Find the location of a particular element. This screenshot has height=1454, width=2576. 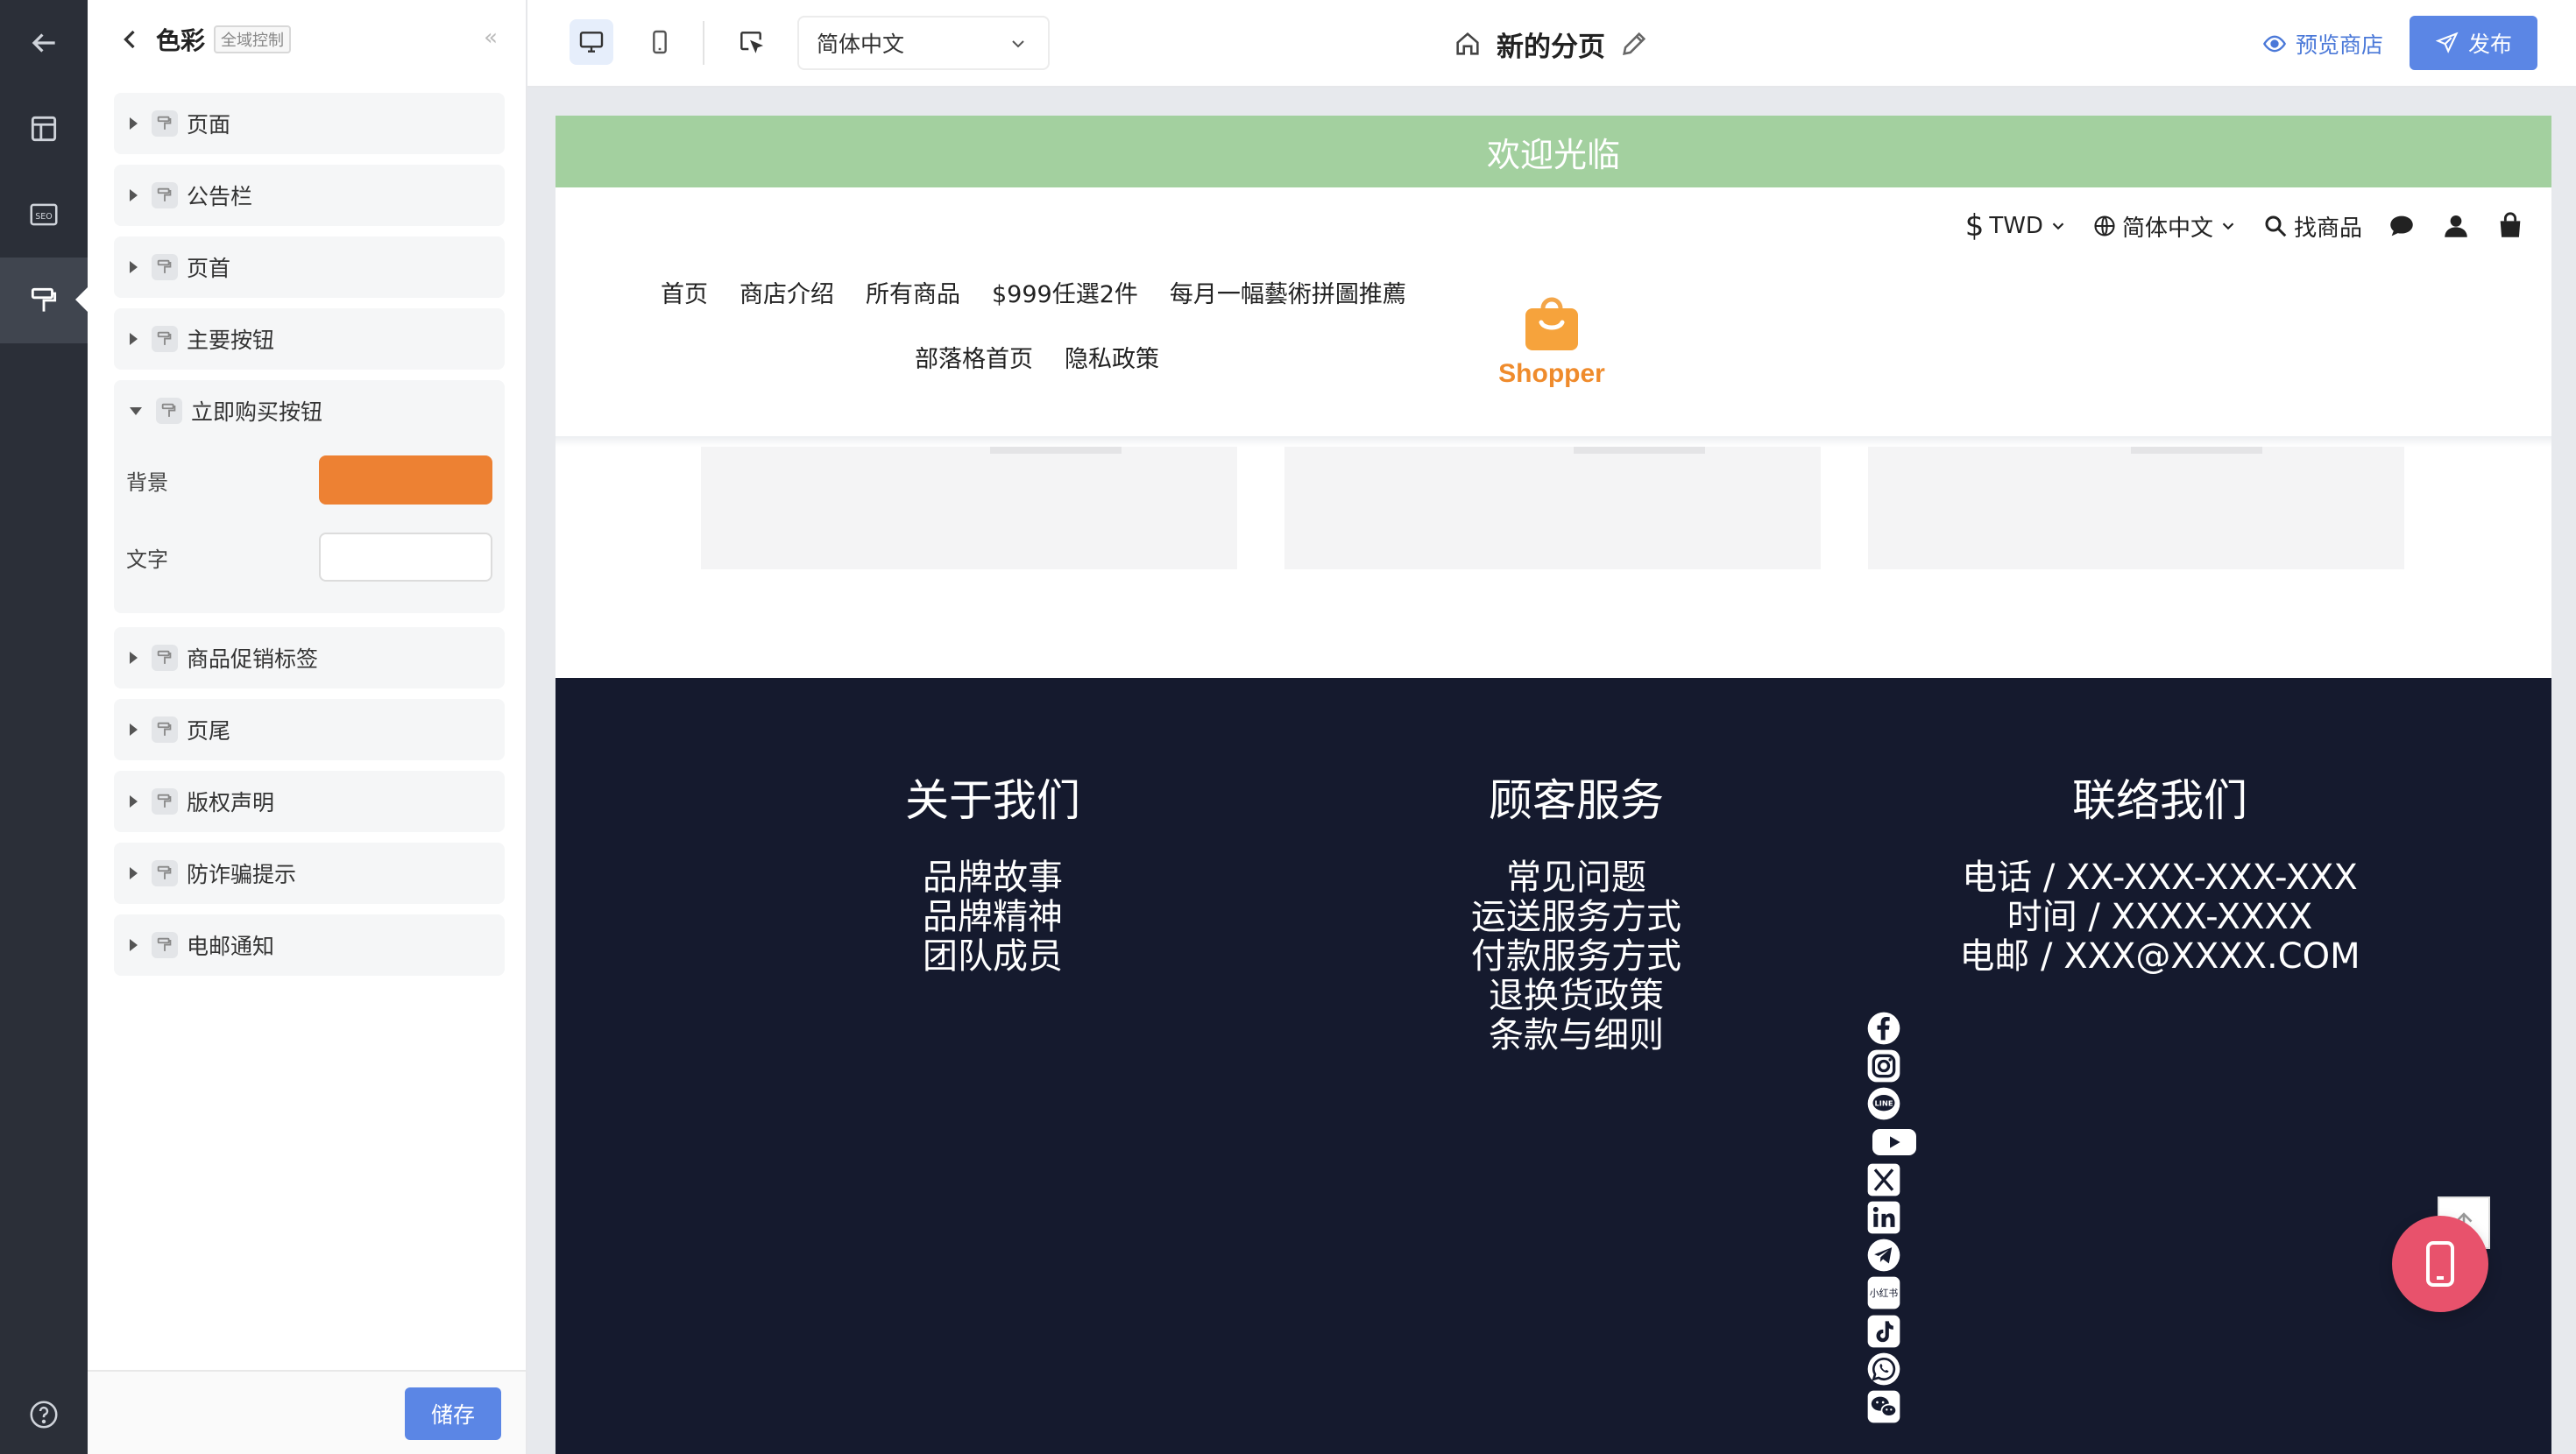

footer-contact-phone: 电话 / XX-XXX-XXX-XXX is located at coordinates (2160, 878).